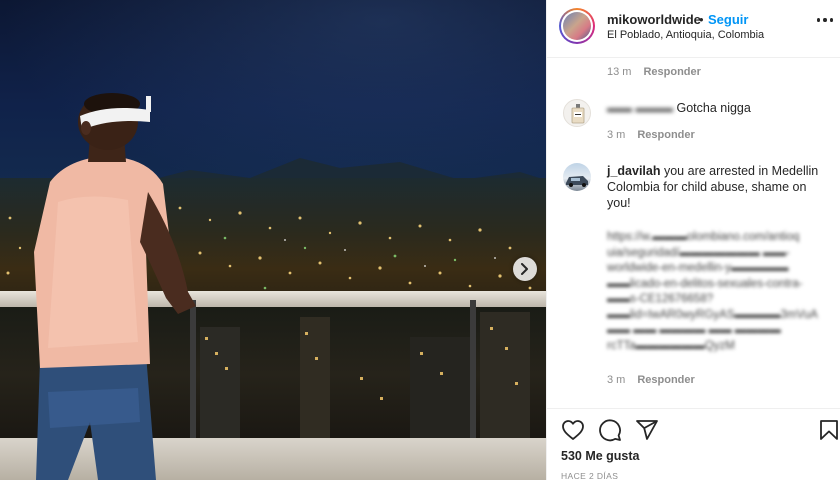 This screenshot has height=480, width=840. What do you see at coordinates (685, 35) in the screenshot?
I see `location-link: El Poblado, Antioquia, Colombia` at bounding box center [685, 35].